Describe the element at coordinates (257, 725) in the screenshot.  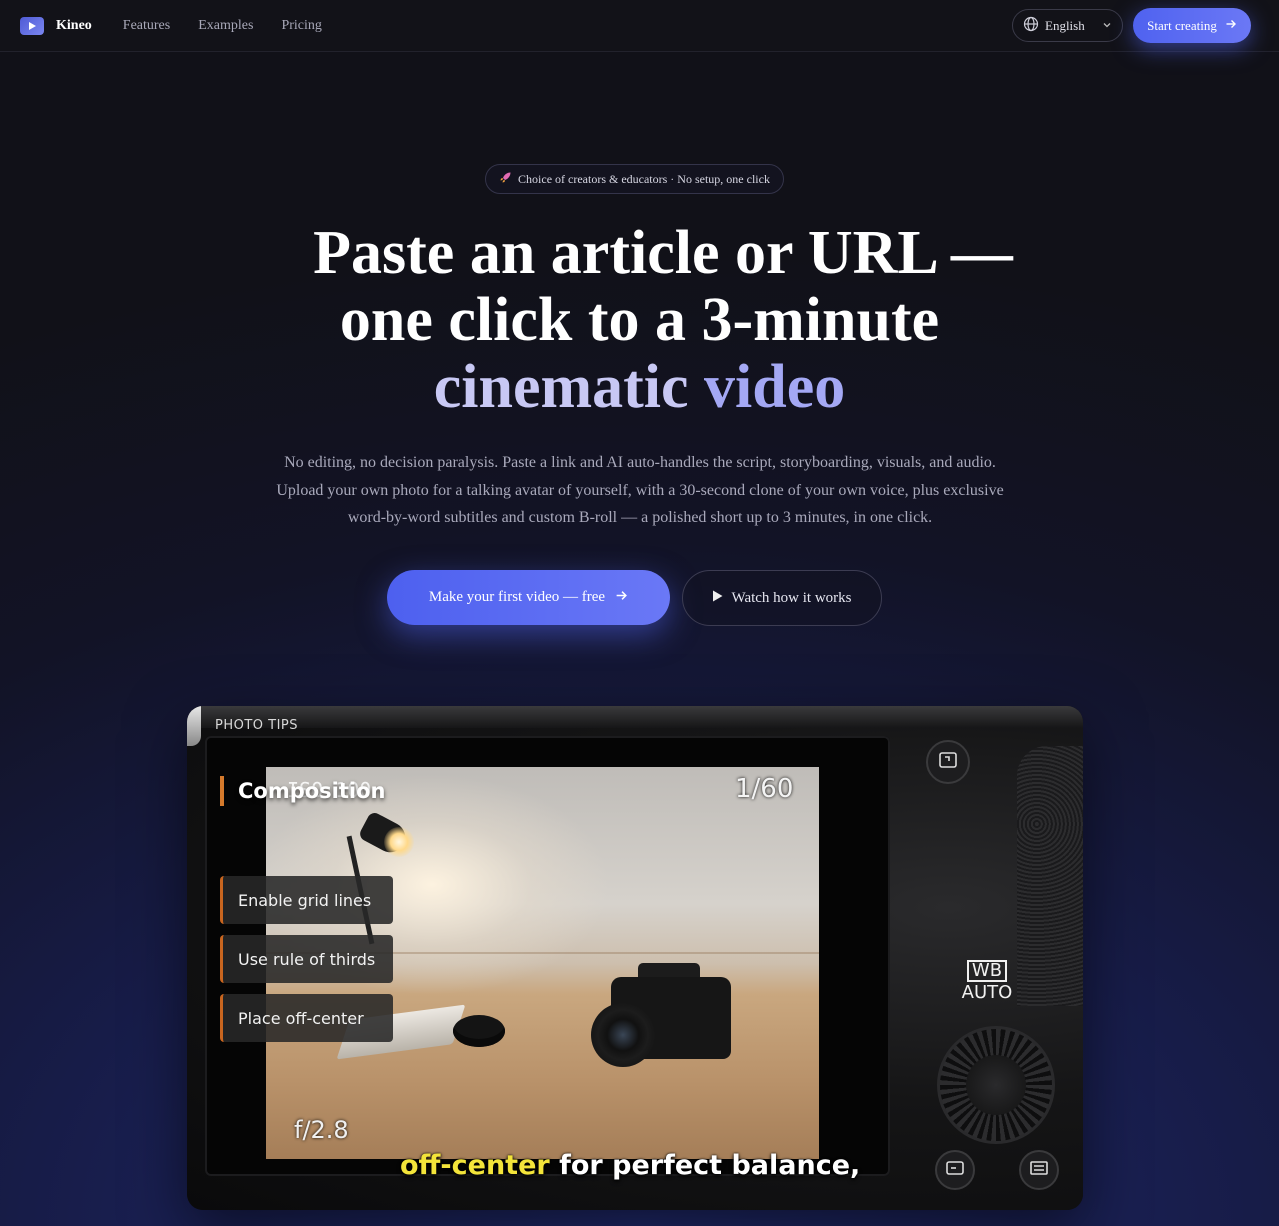
I see `video-category-label: PHOTO TIPS` at that location.